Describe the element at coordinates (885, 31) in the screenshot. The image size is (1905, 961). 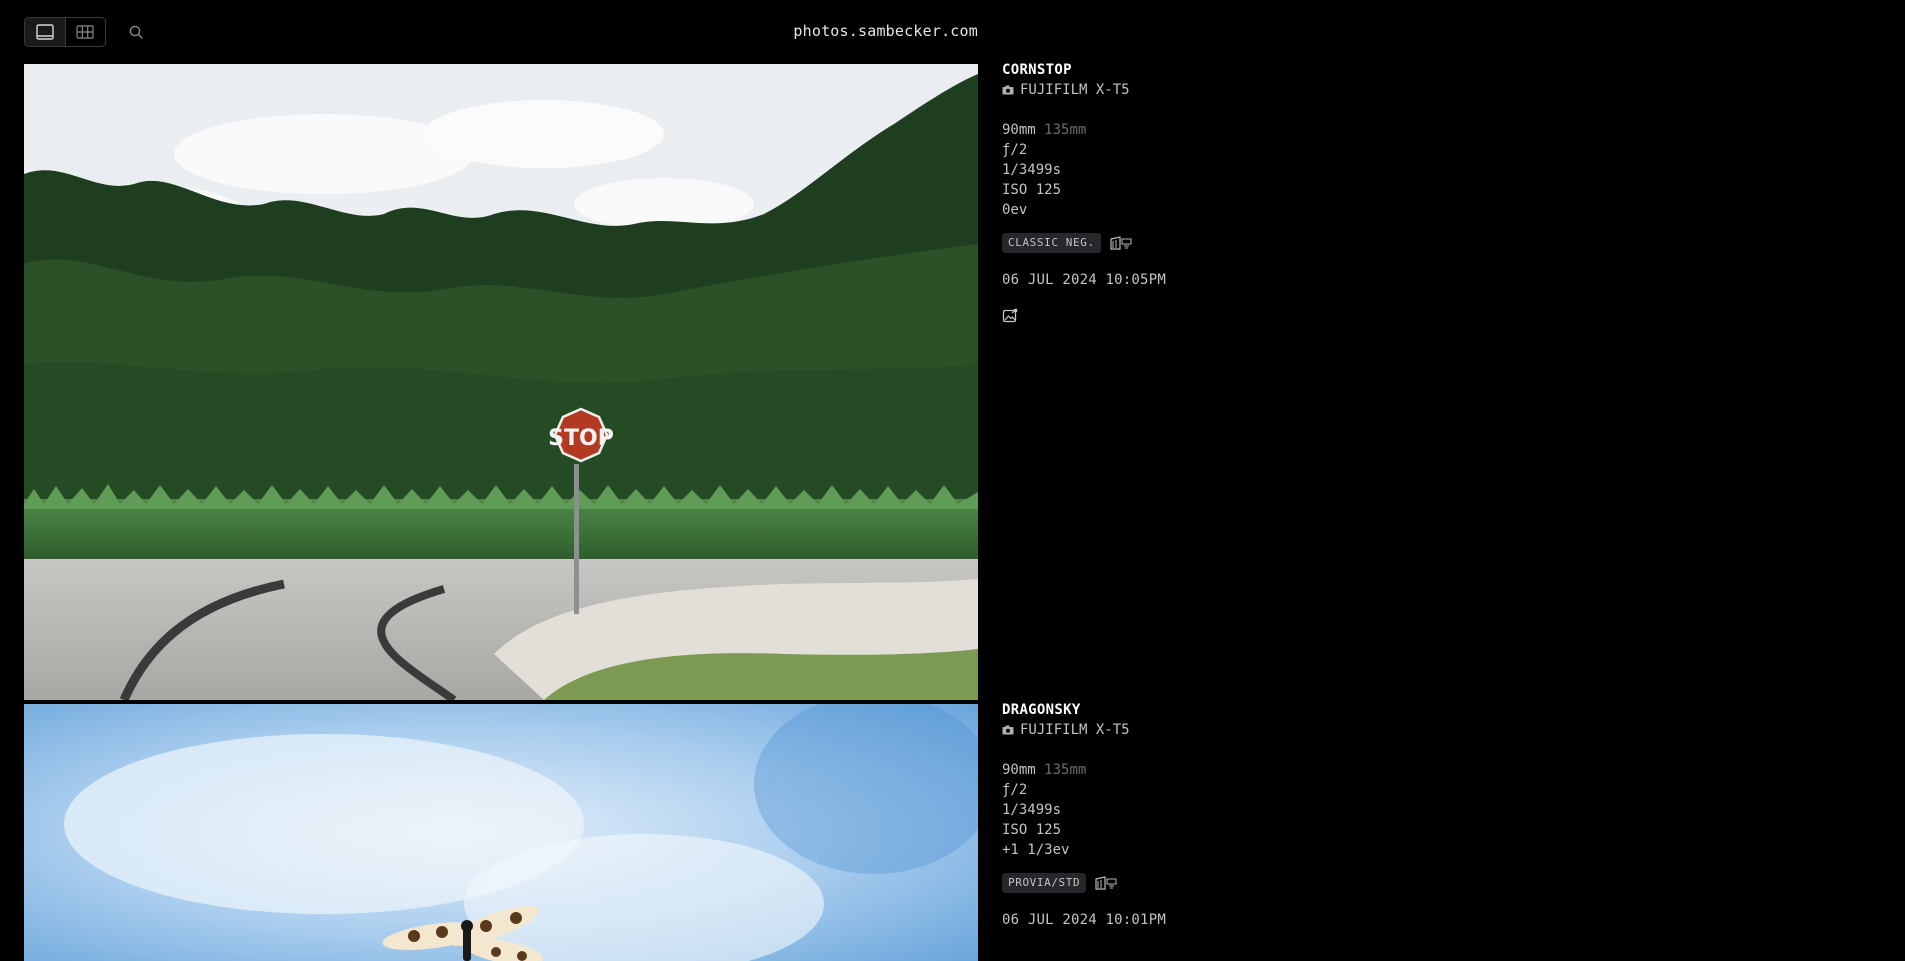
I see `site-title: photos.sambecker.com` at that location.